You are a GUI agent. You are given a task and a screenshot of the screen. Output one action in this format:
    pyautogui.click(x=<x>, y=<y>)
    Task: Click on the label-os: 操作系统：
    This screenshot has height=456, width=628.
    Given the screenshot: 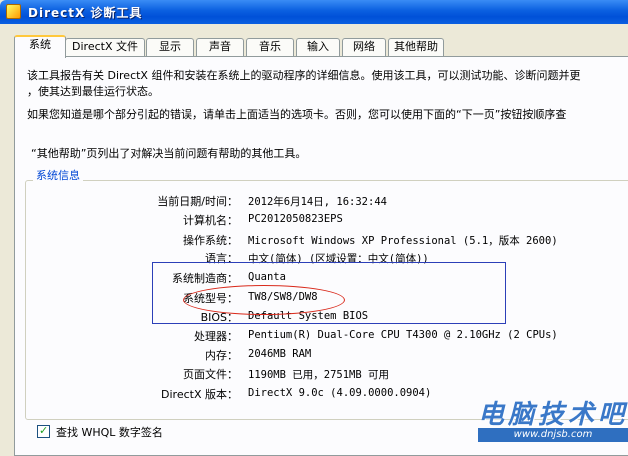 What is the action you would take?
    pyautogui.click(x=210, y=240)
    